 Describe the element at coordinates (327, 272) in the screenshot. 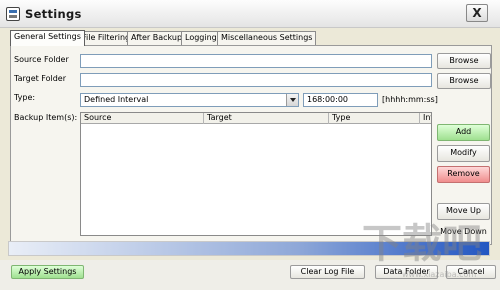

I see `clear-log-file-button: Clear Log File` at that location.